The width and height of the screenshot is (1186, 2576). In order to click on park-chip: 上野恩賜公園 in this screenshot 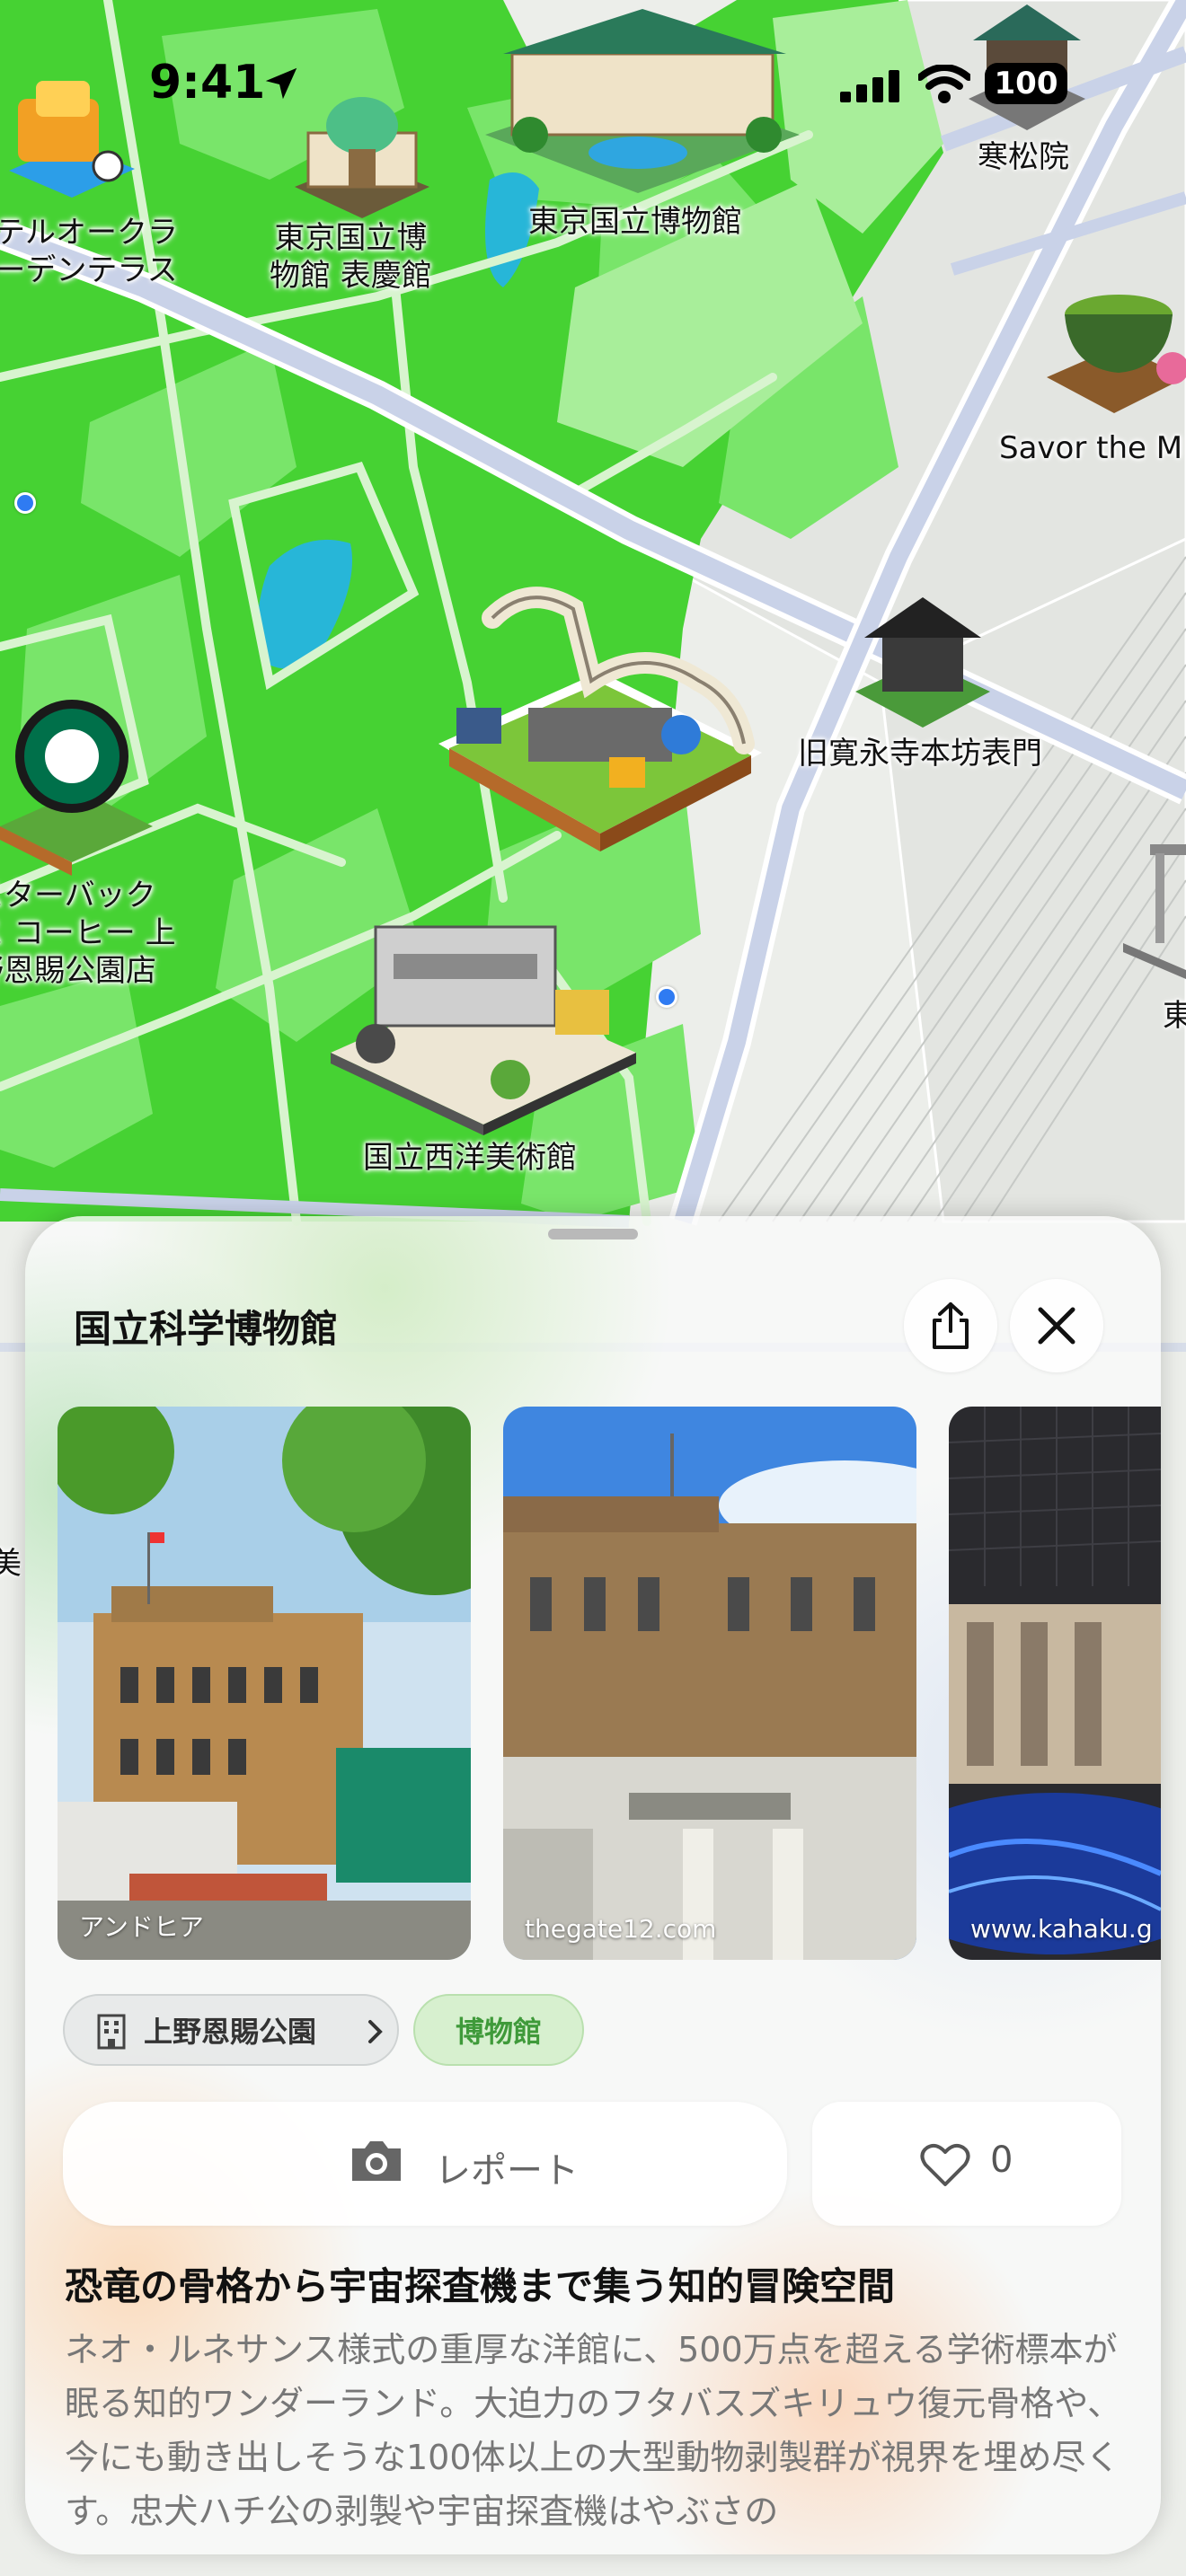, I will do `click(231, 2030)`.